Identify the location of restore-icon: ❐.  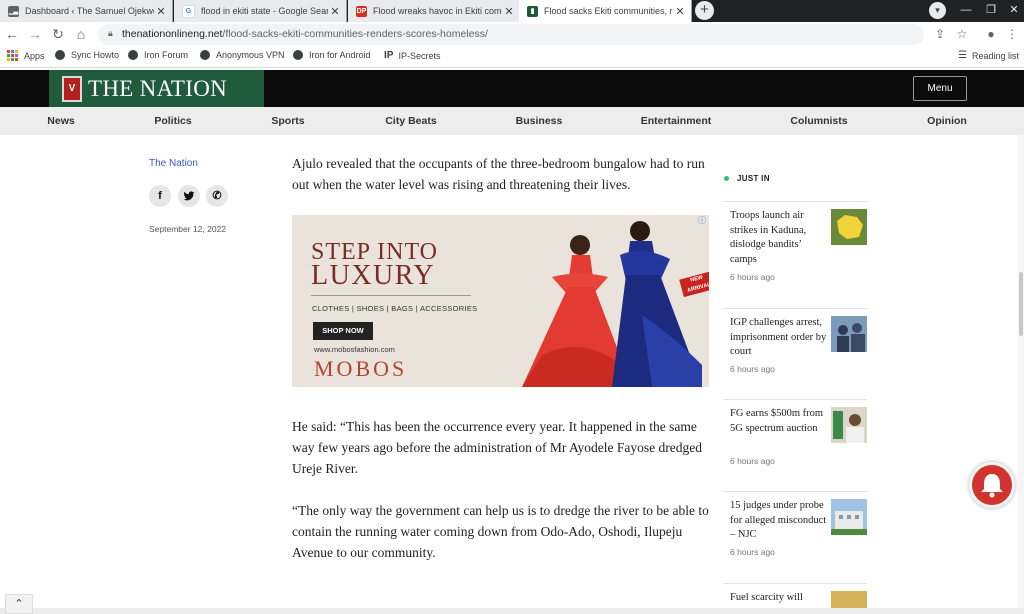
(991, 11).